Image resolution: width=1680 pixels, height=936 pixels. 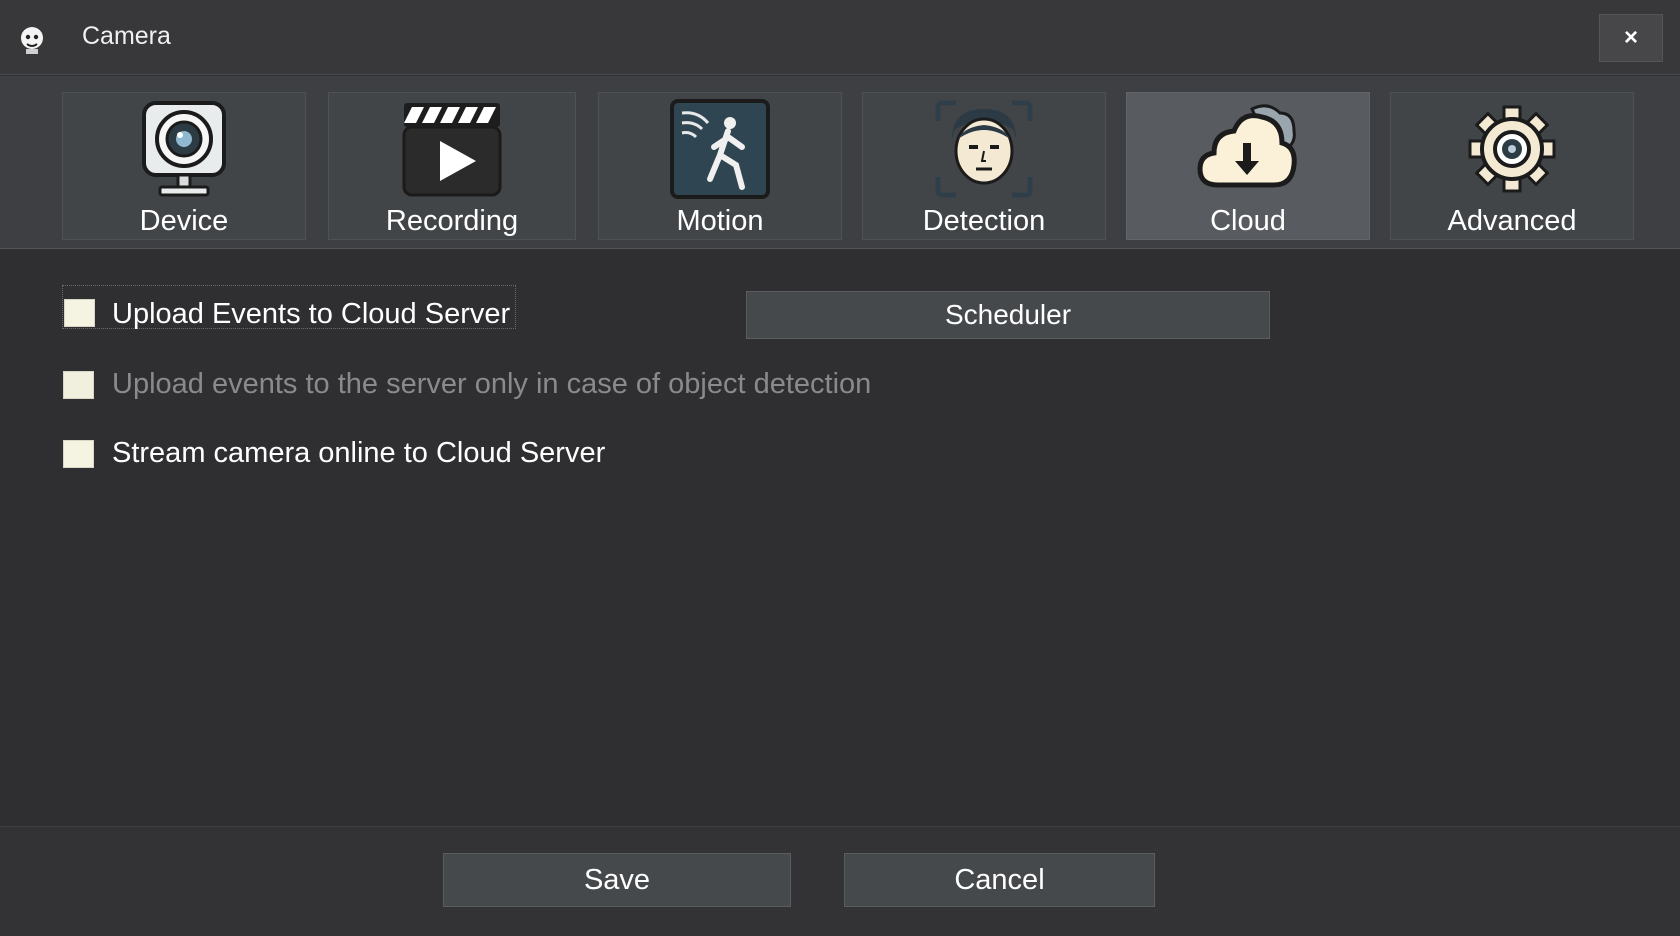 I want to click on tab-label: Motion, so click(x=720, y=221).